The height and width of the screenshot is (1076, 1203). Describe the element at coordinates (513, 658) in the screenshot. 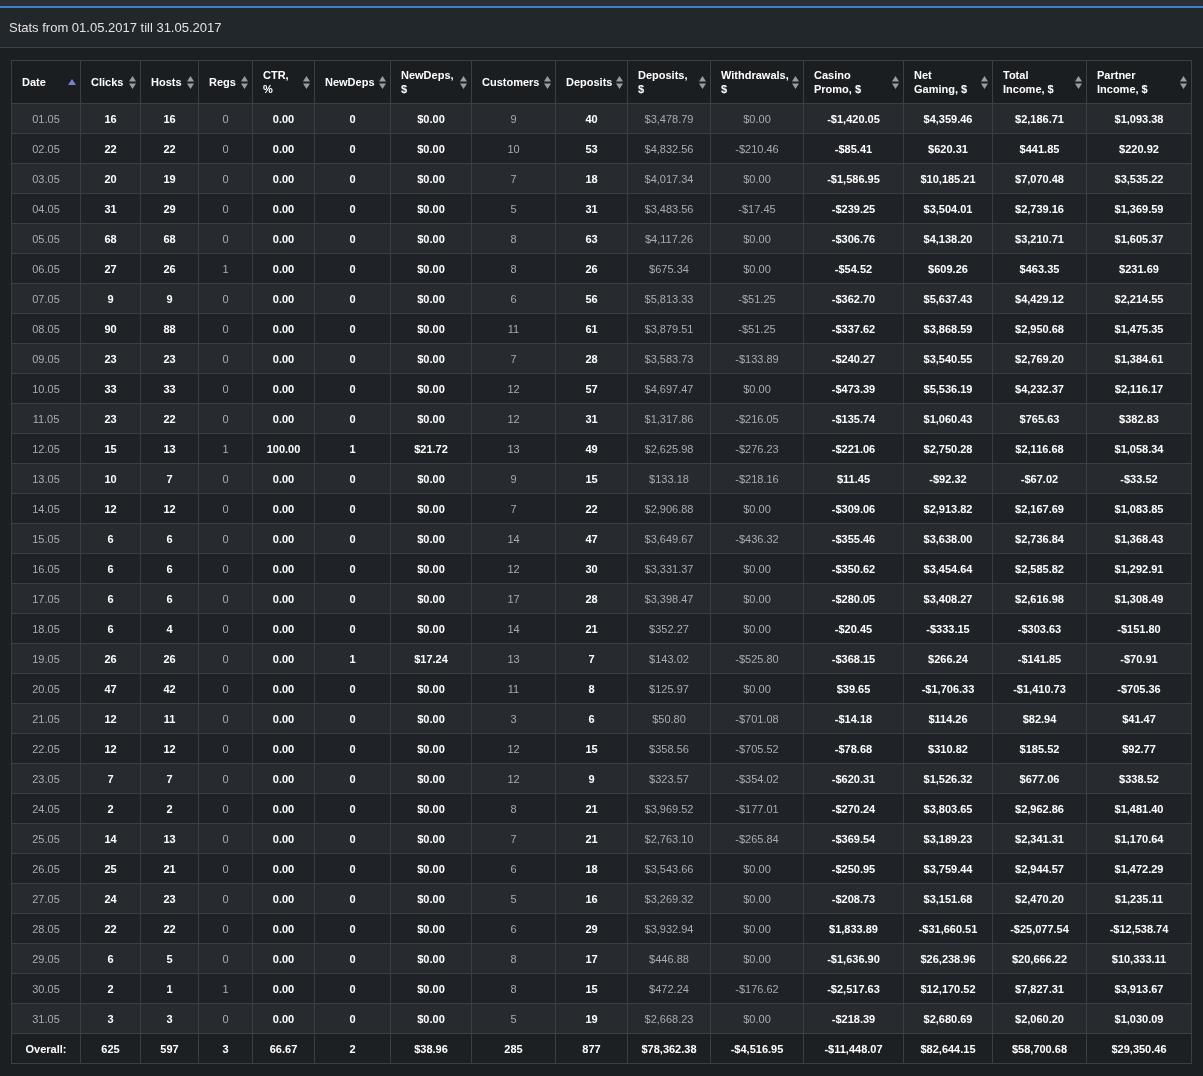

I see `table-cell: 13` at that location.